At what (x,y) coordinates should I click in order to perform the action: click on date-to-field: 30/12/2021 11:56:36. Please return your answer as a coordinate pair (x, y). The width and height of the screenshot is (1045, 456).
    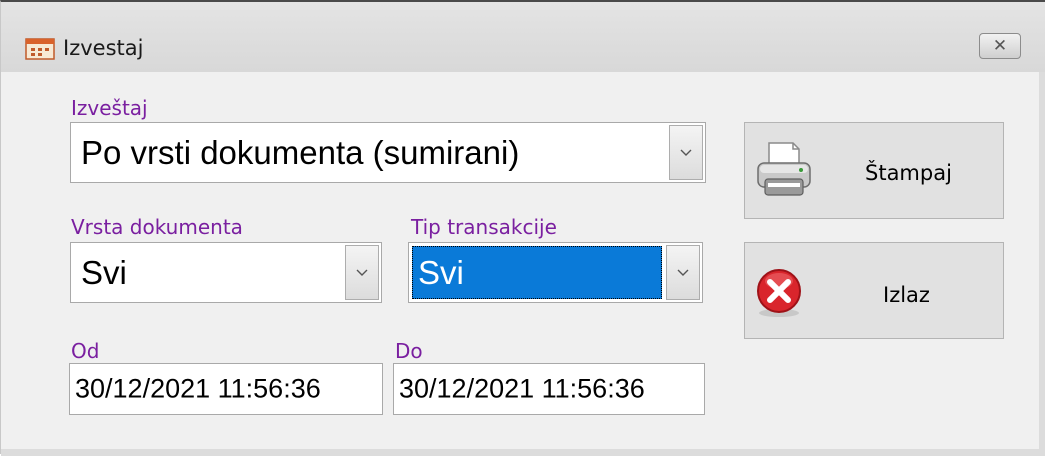
    Looking at the image, I should click on (549, 389).